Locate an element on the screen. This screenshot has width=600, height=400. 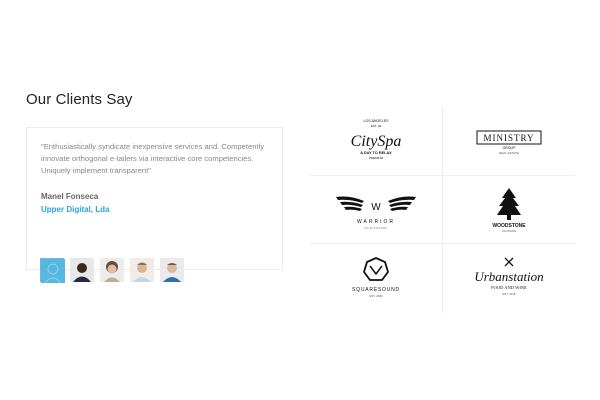
svg-text: EST. 06 is located at coordinates (376, 126).